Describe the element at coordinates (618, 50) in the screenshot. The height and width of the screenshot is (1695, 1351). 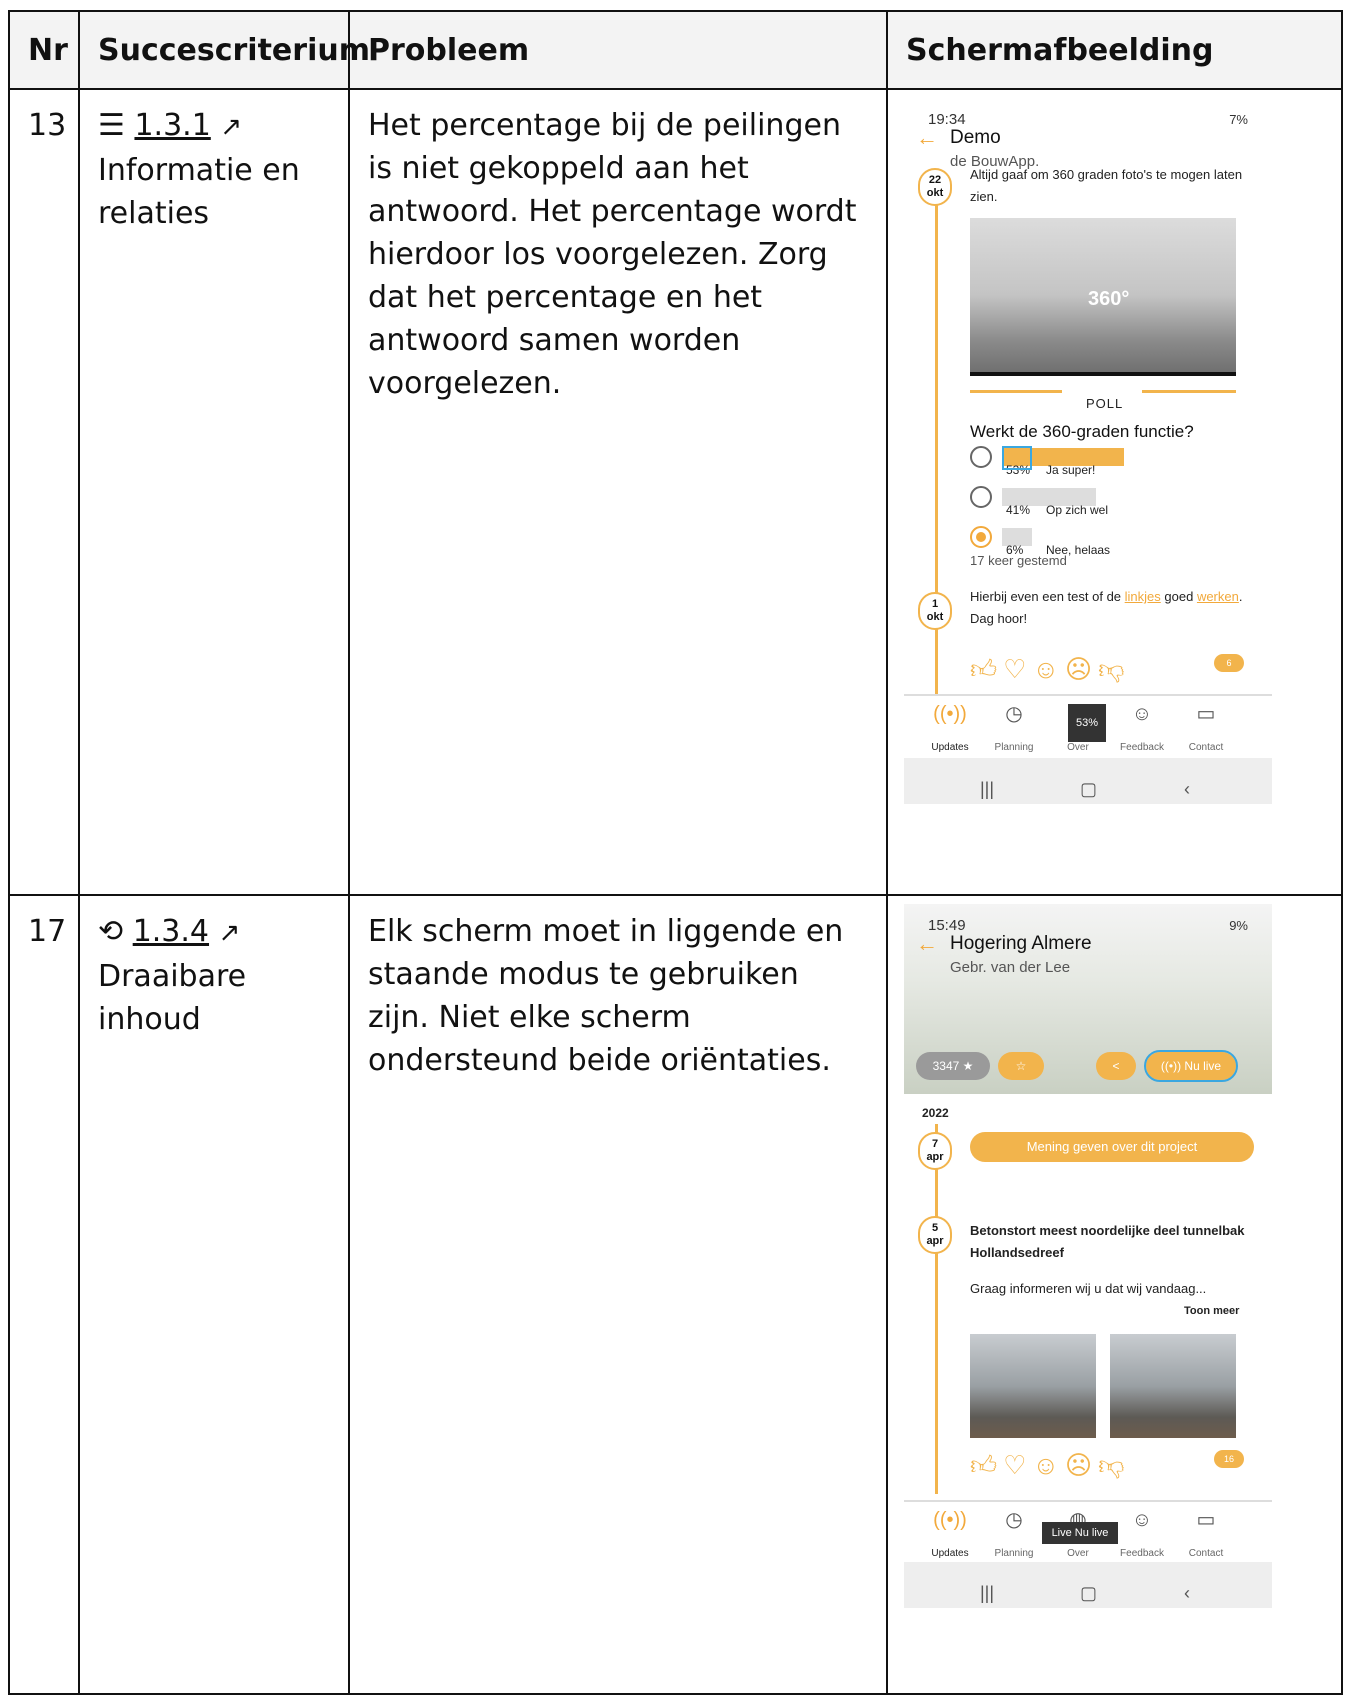
I see `header-problem: Probleem` at that location.